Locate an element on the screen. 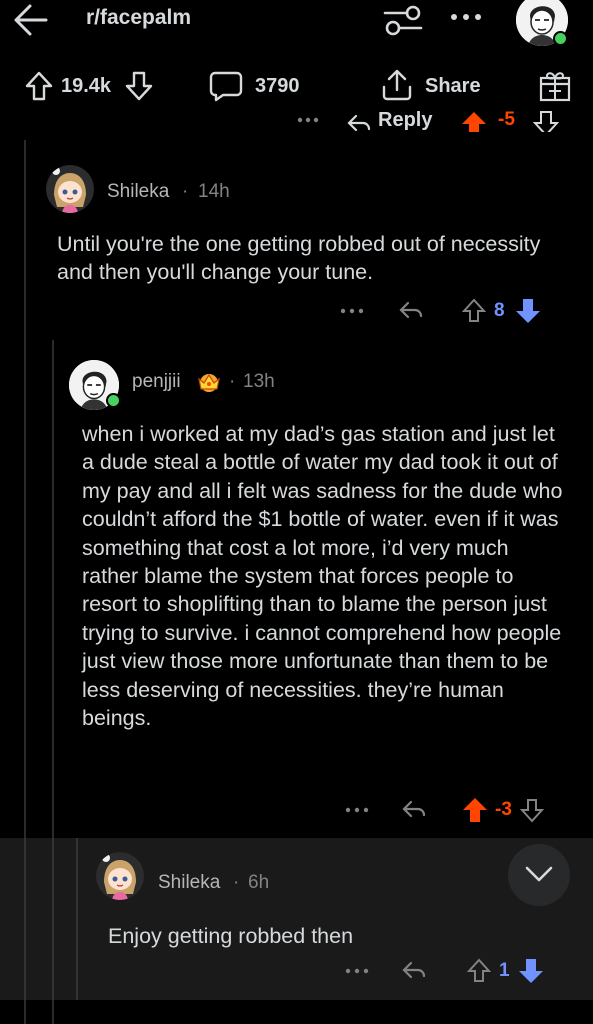  score: -5 is located at coordinates (506, 119).